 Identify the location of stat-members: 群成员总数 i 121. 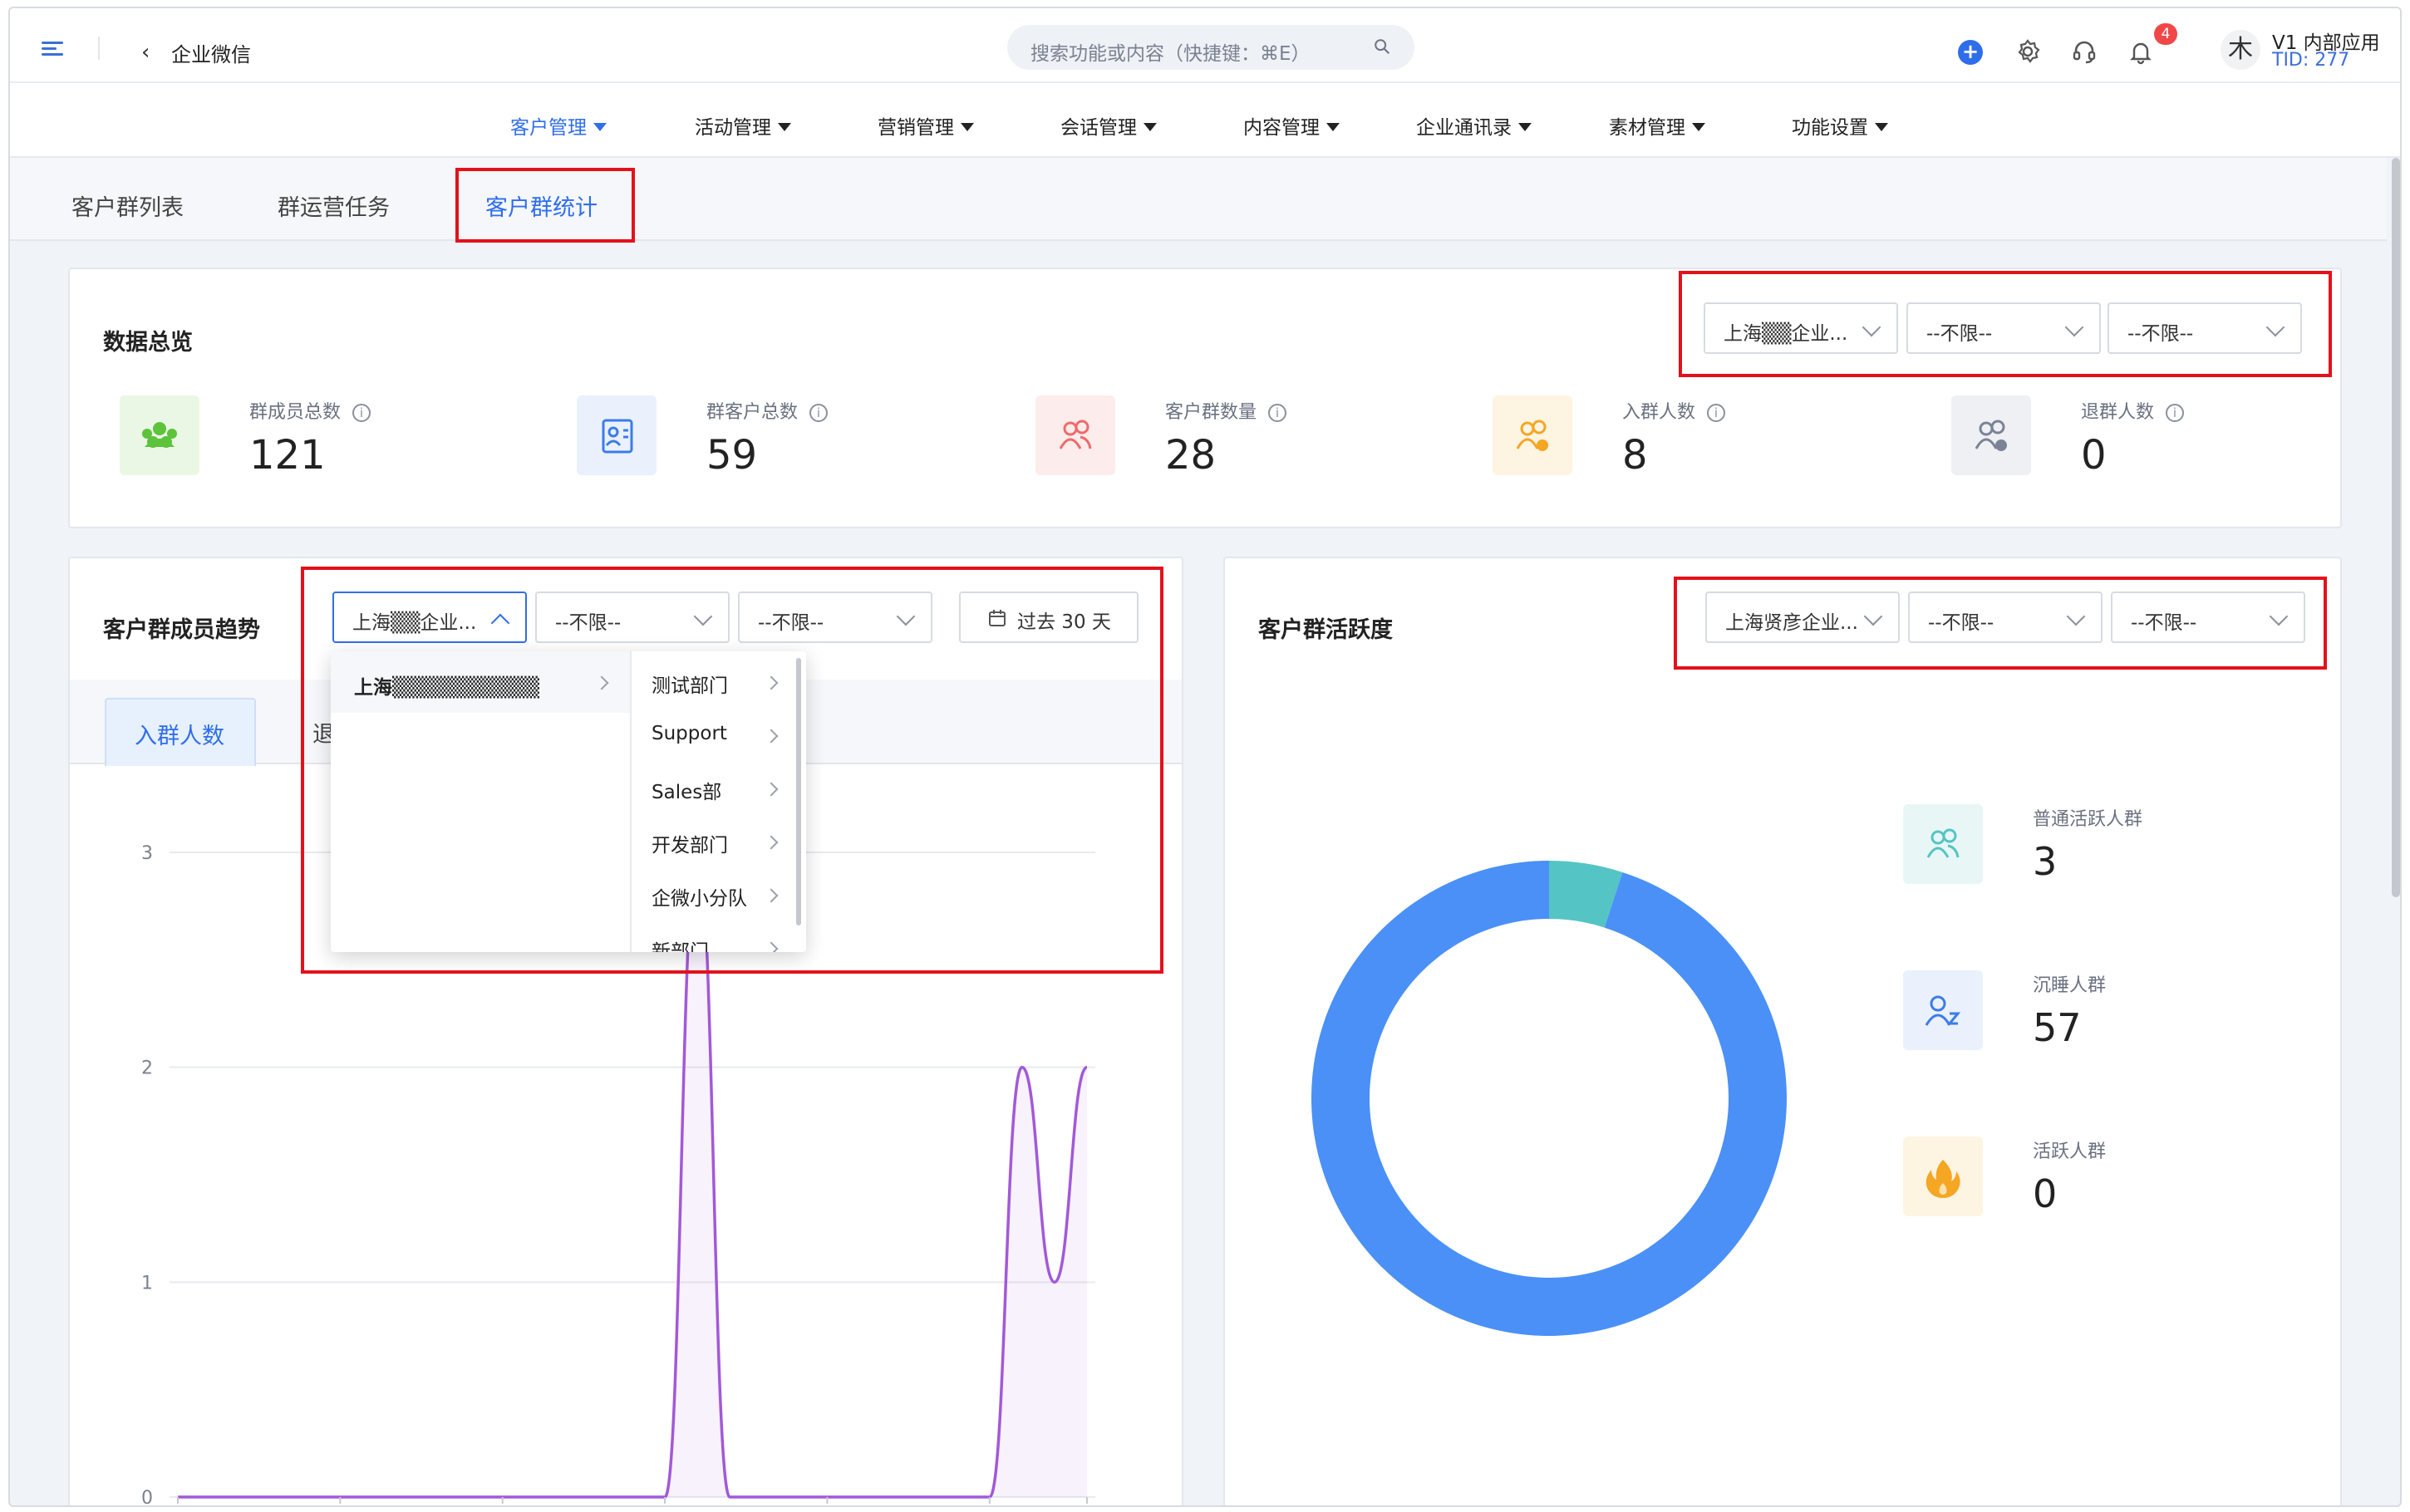
(294, 441).